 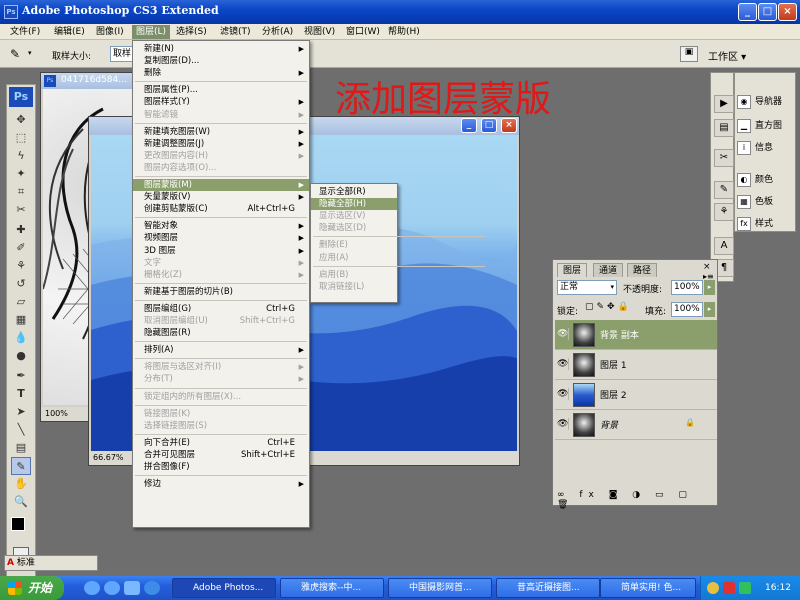 What do you see at coordinates (21, 266) in the screenshot?
I see `clone-stamp-tool-icon: ⚘` at bounding box center [21, 266].